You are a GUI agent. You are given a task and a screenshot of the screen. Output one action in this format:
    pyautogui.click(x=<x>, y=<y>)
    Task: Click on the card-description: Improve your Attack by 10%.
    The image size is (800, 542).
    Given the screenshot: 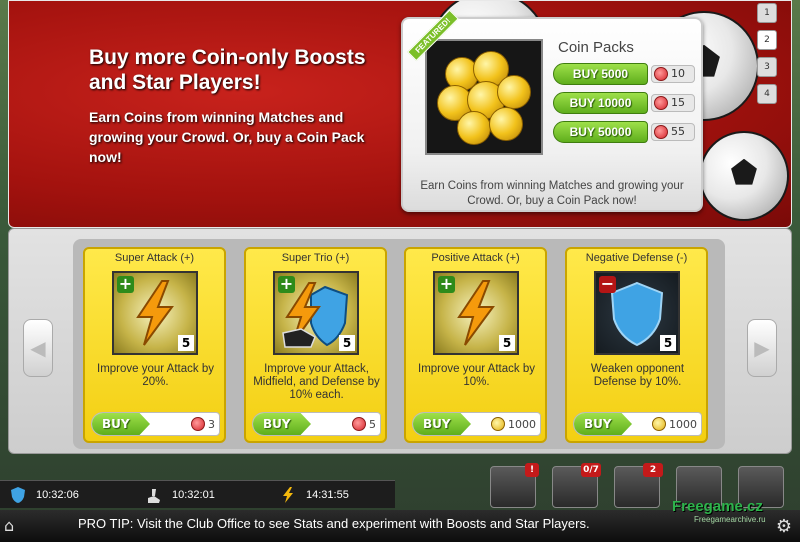 What is the action you would take?
    pyautogui.click(x=476, y=375)
    